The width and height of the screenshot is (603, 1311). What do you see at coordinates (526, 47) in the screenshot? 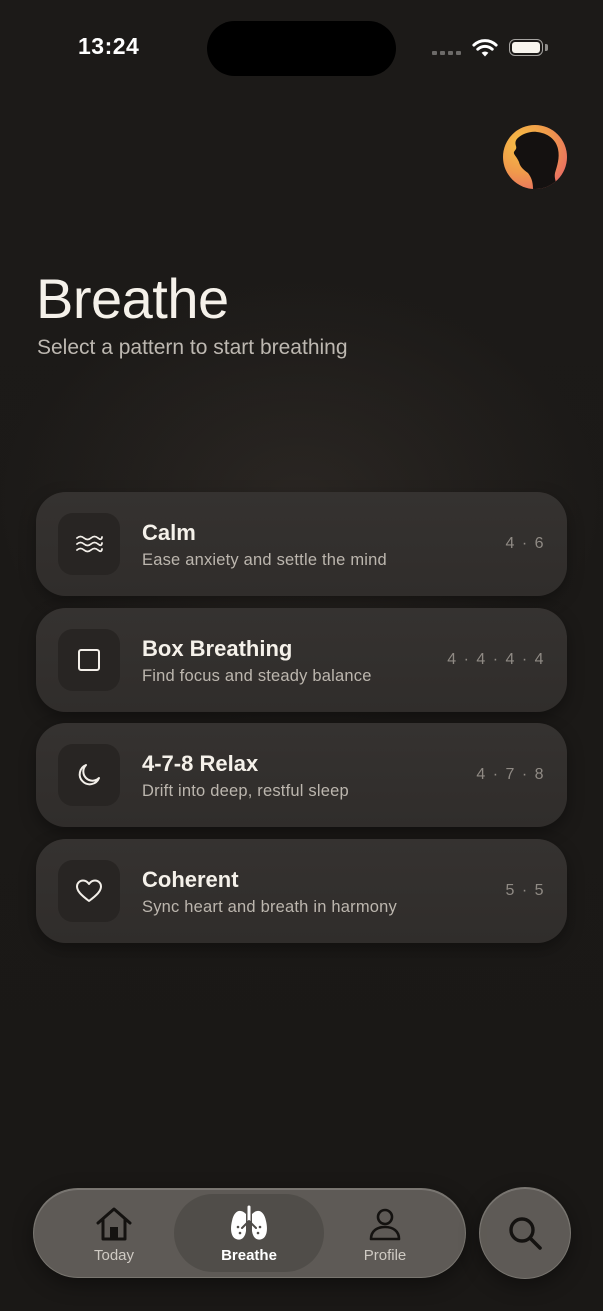
I see `battery-icon` at bounding box center [526, 47].